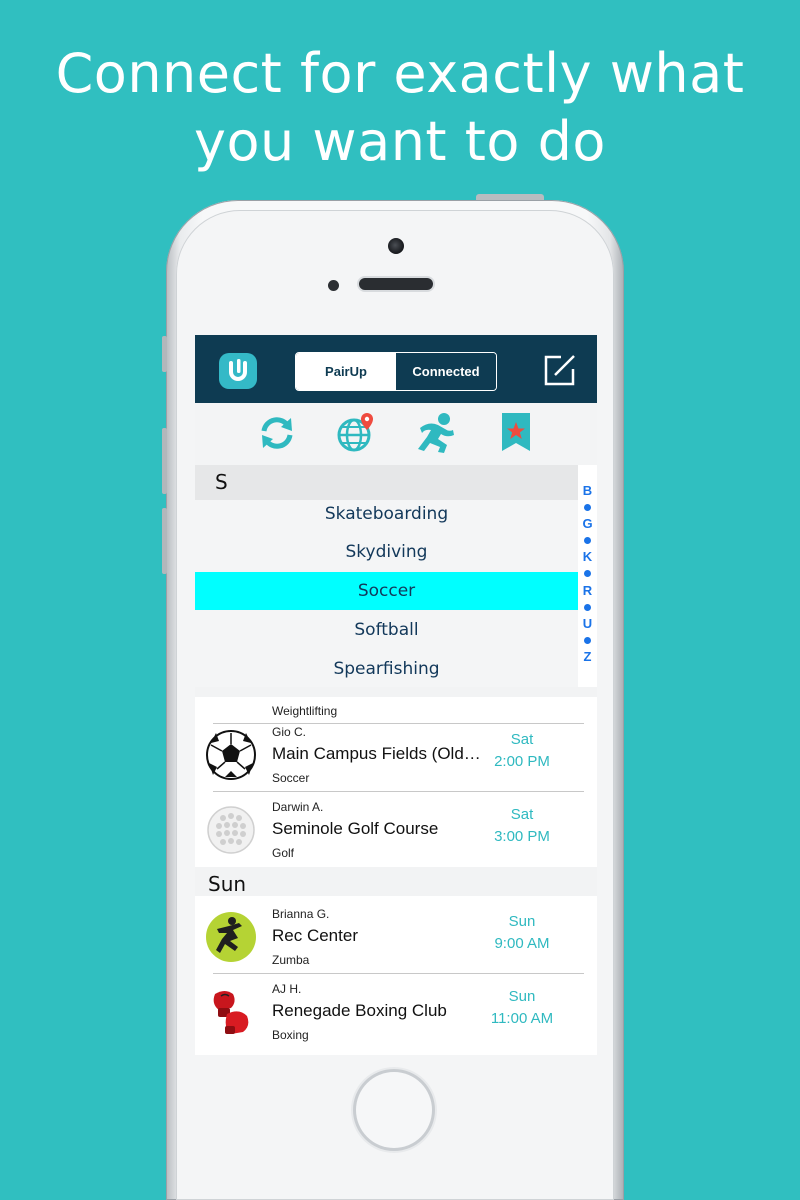 This screenshot has width=800, height=1200. Describe the element at coordinates (359, 1010) in the screenshot. I see `location-label: Renegade Boxing Club` at that location.